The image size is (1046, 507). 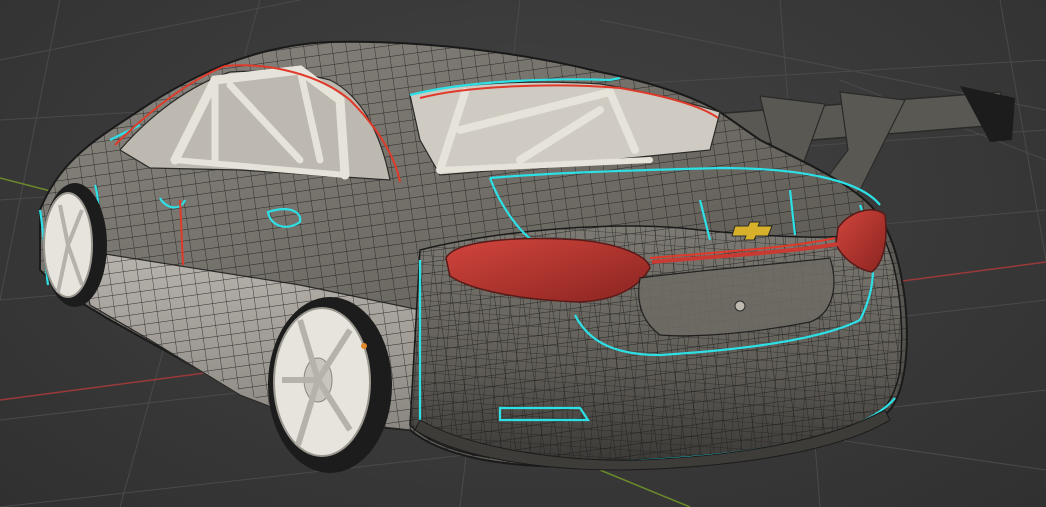 I want to click on rear-wheel, so click(x=330, y=385).